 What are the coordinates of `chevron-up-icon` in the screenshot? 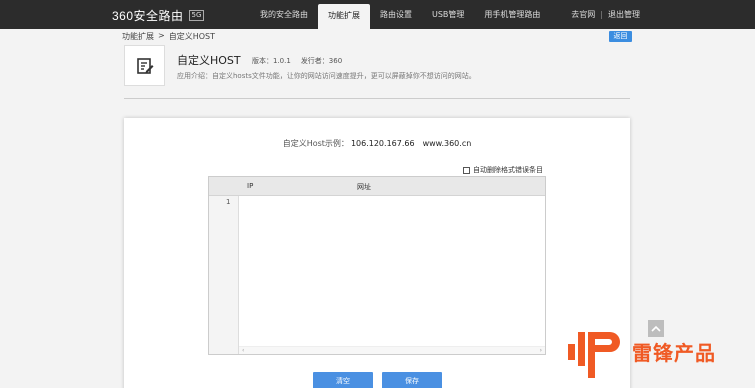 It's located at (656, 328).